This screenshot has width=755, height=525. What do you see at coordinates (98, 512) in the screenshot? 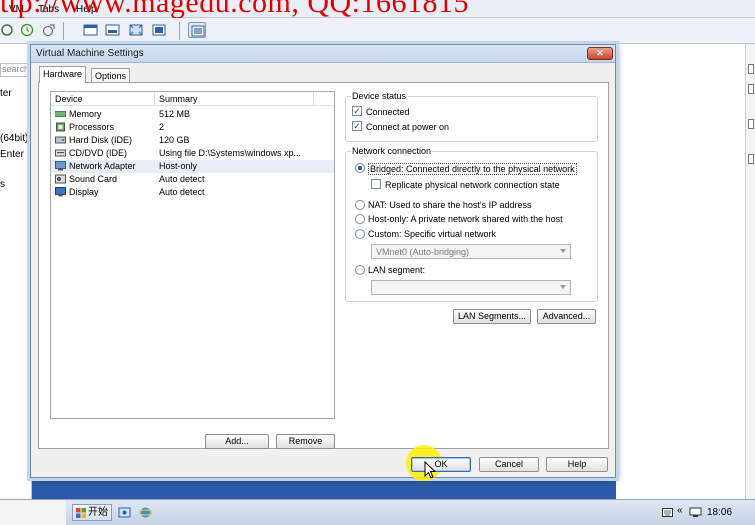
I see `start-label: 开始` at bounding box center [98, 512].